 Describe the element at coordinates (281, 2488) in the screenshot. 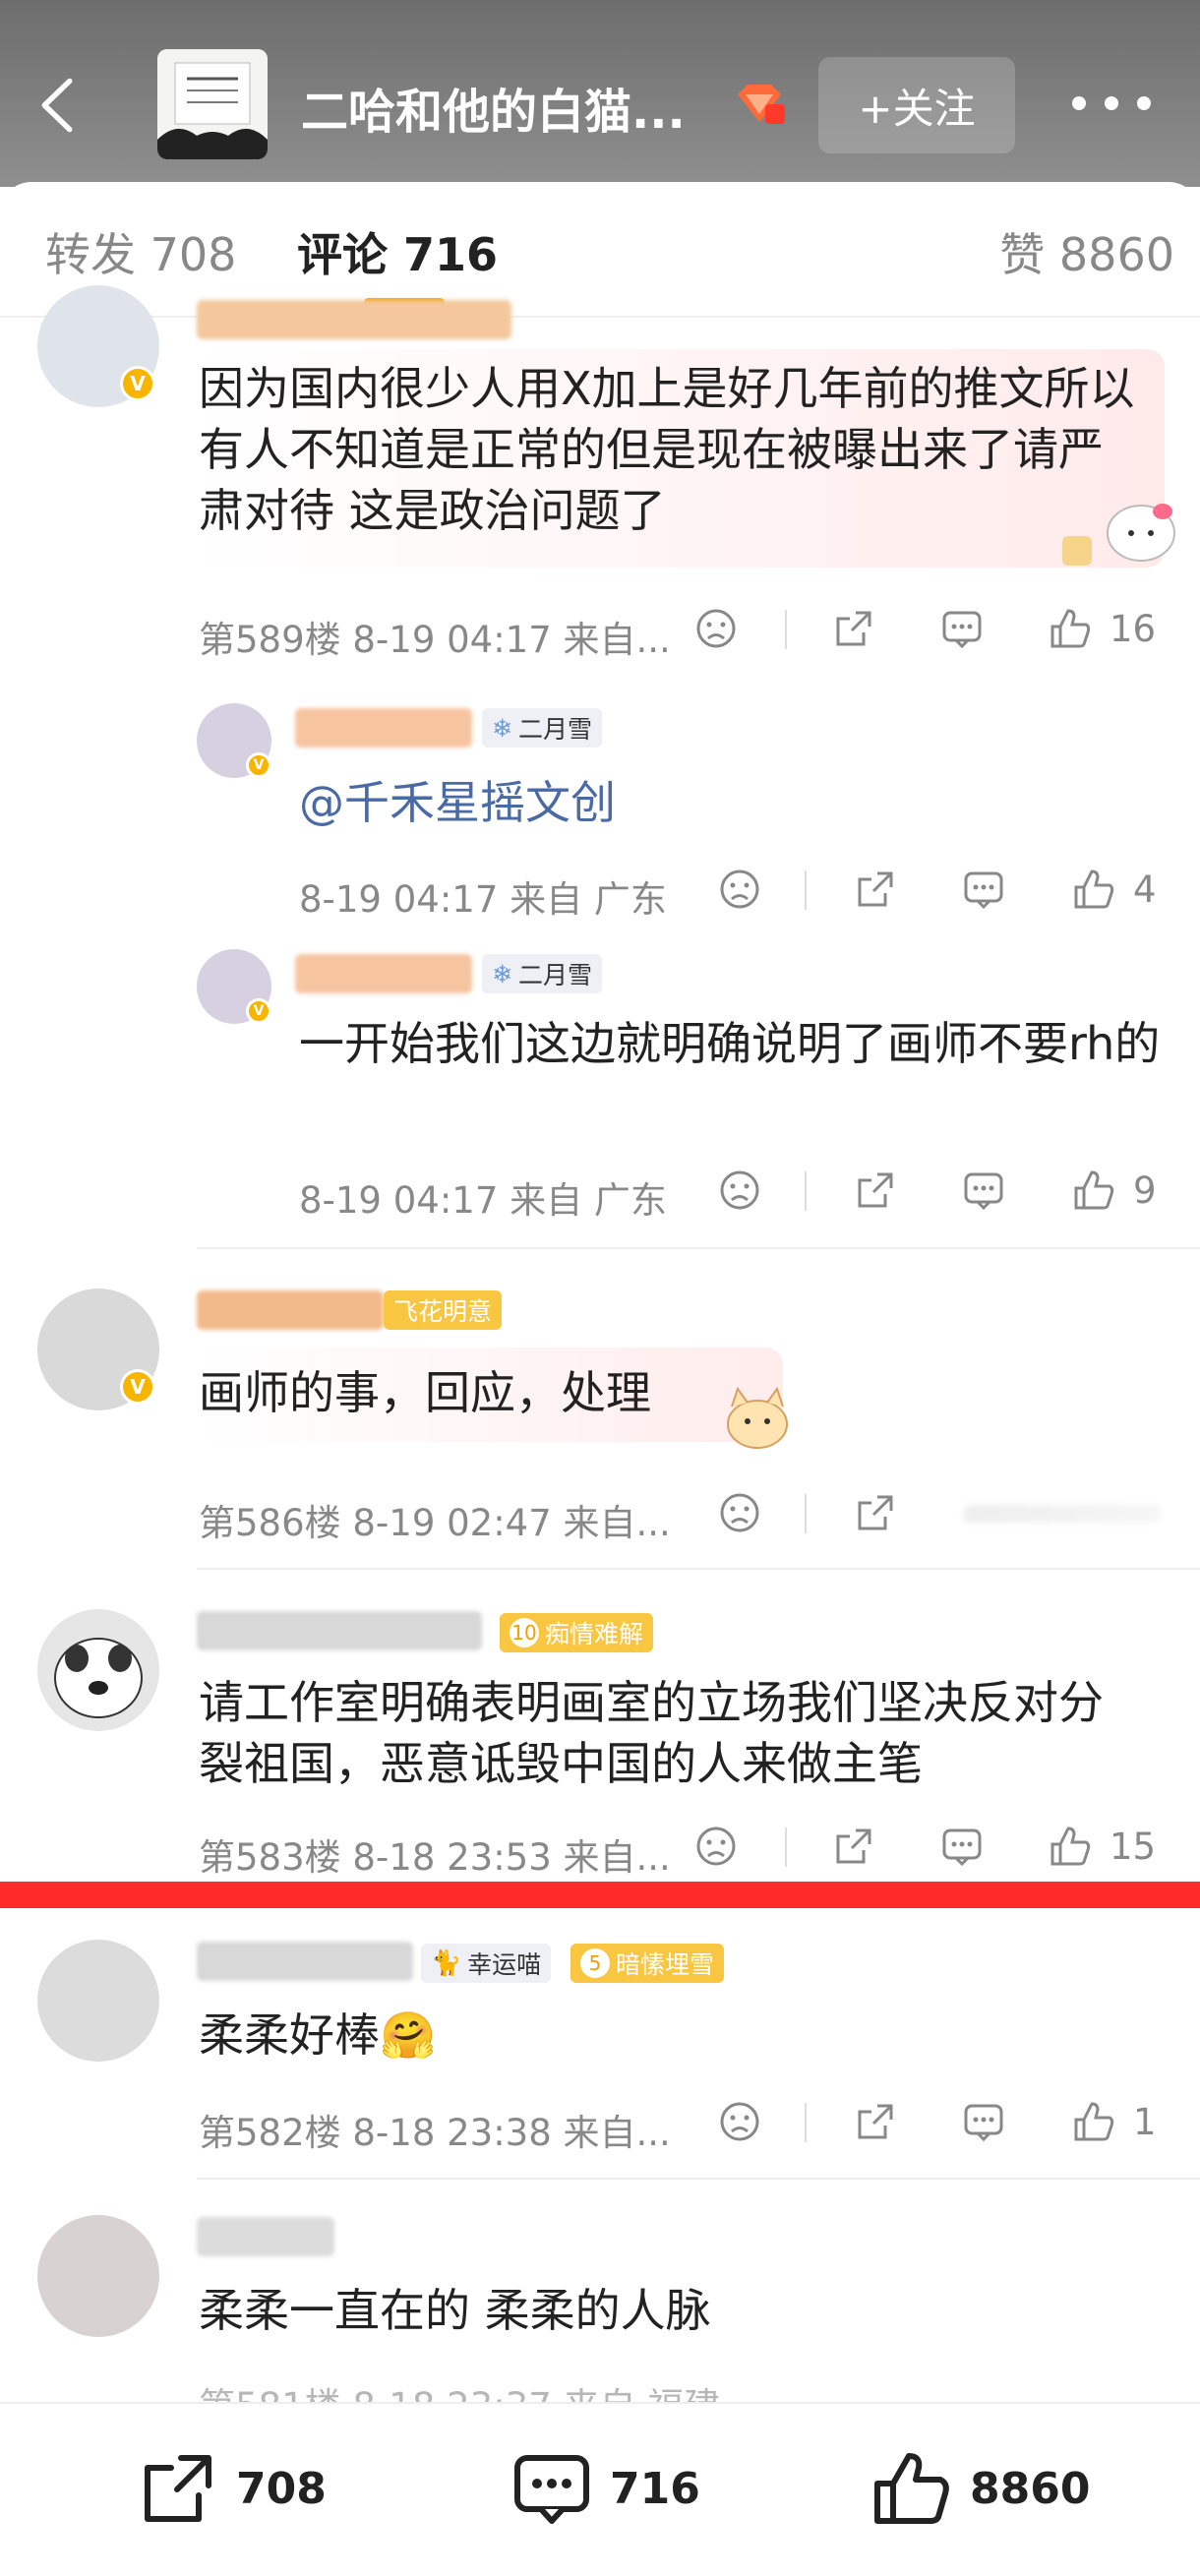

I see `repost-count: 708` at that location.